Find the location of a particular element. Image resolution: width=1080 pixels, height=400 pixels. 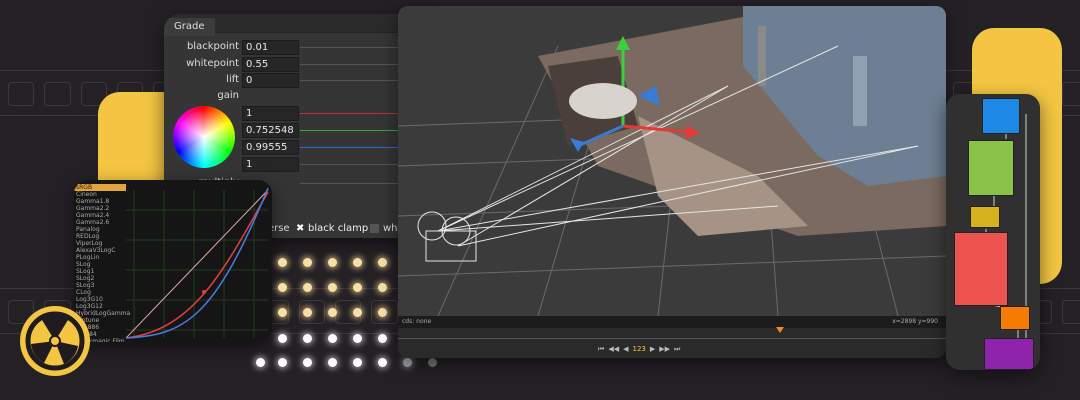

param-row-blackpoint: blackpoint 0.01 is located at coordinates (298, 47).